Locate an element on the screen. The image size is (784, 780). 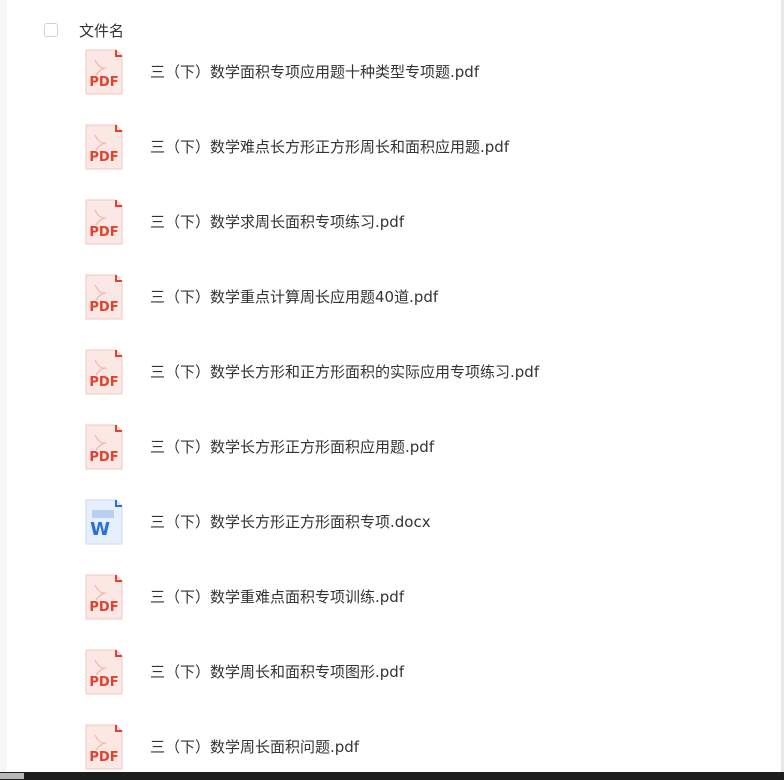
word-file-icon: W is located at coordinates (104, 522).